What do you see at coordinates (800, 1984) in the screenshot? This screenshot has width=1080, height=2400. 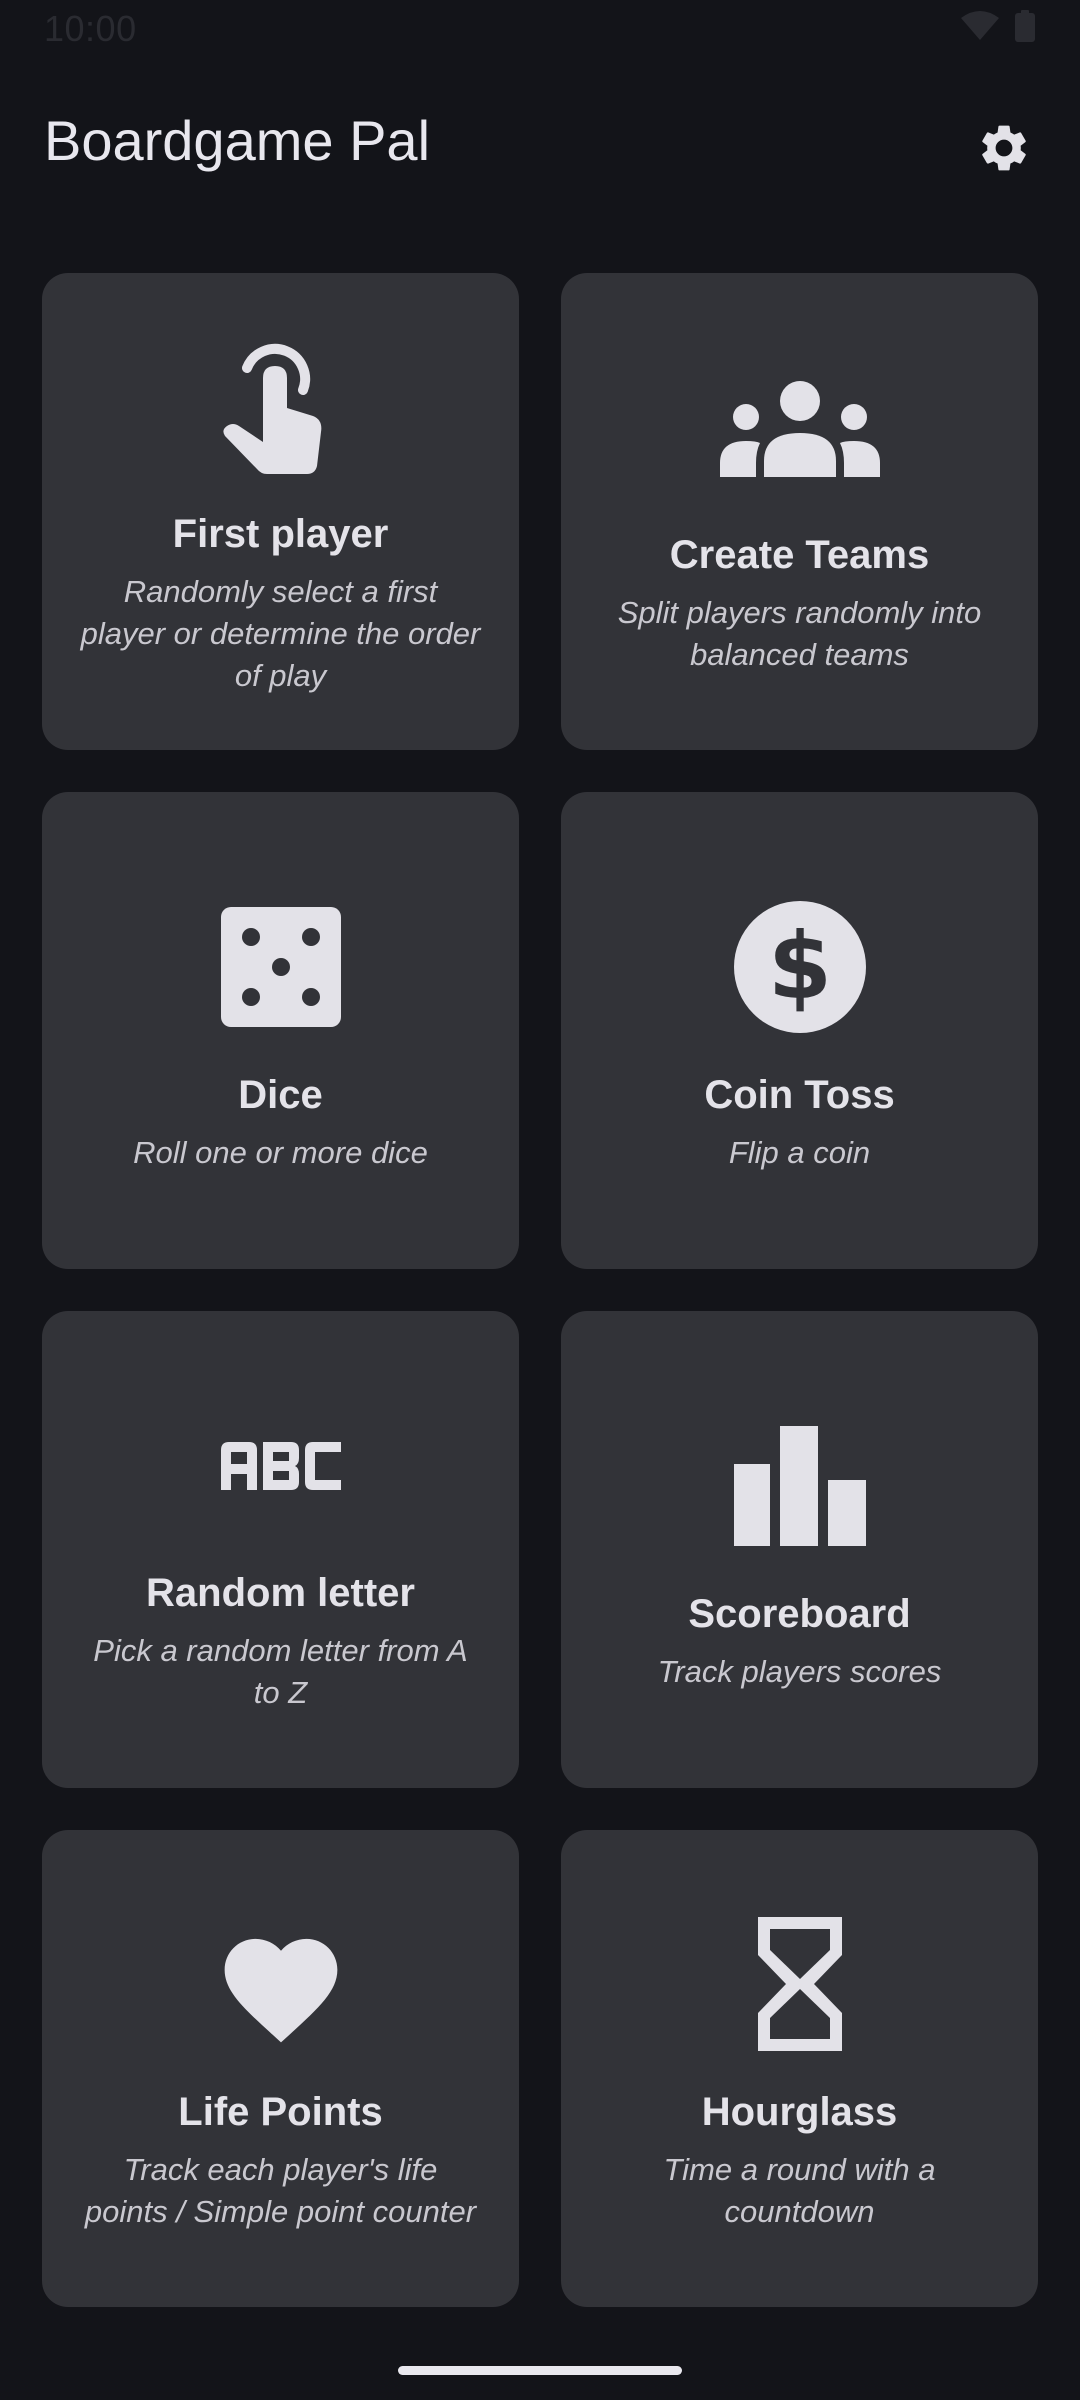 I see `hourglass-icon` at bounding box center [800, 1984].